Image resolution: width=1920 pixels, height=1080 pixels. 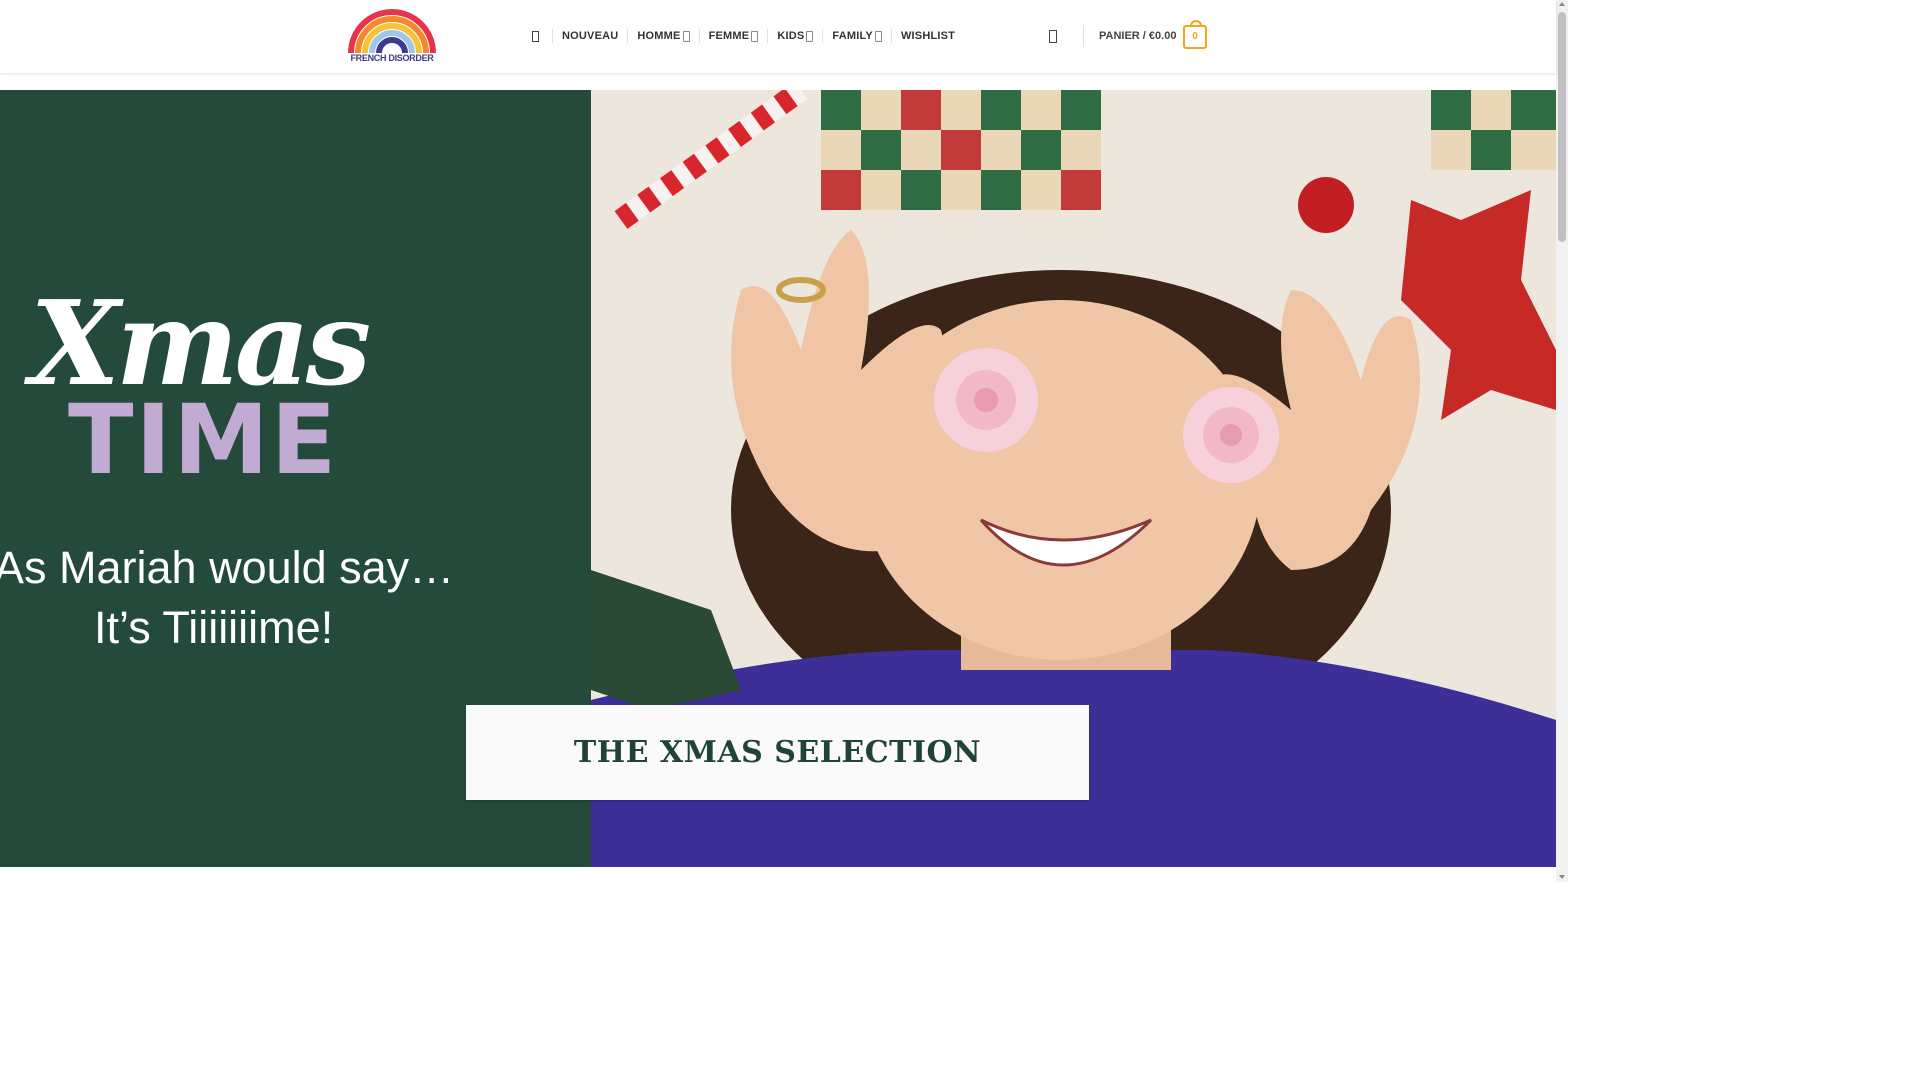 I want to click on logo-wordmark: FRENCH DISORDER, so click(x=392, y=58).